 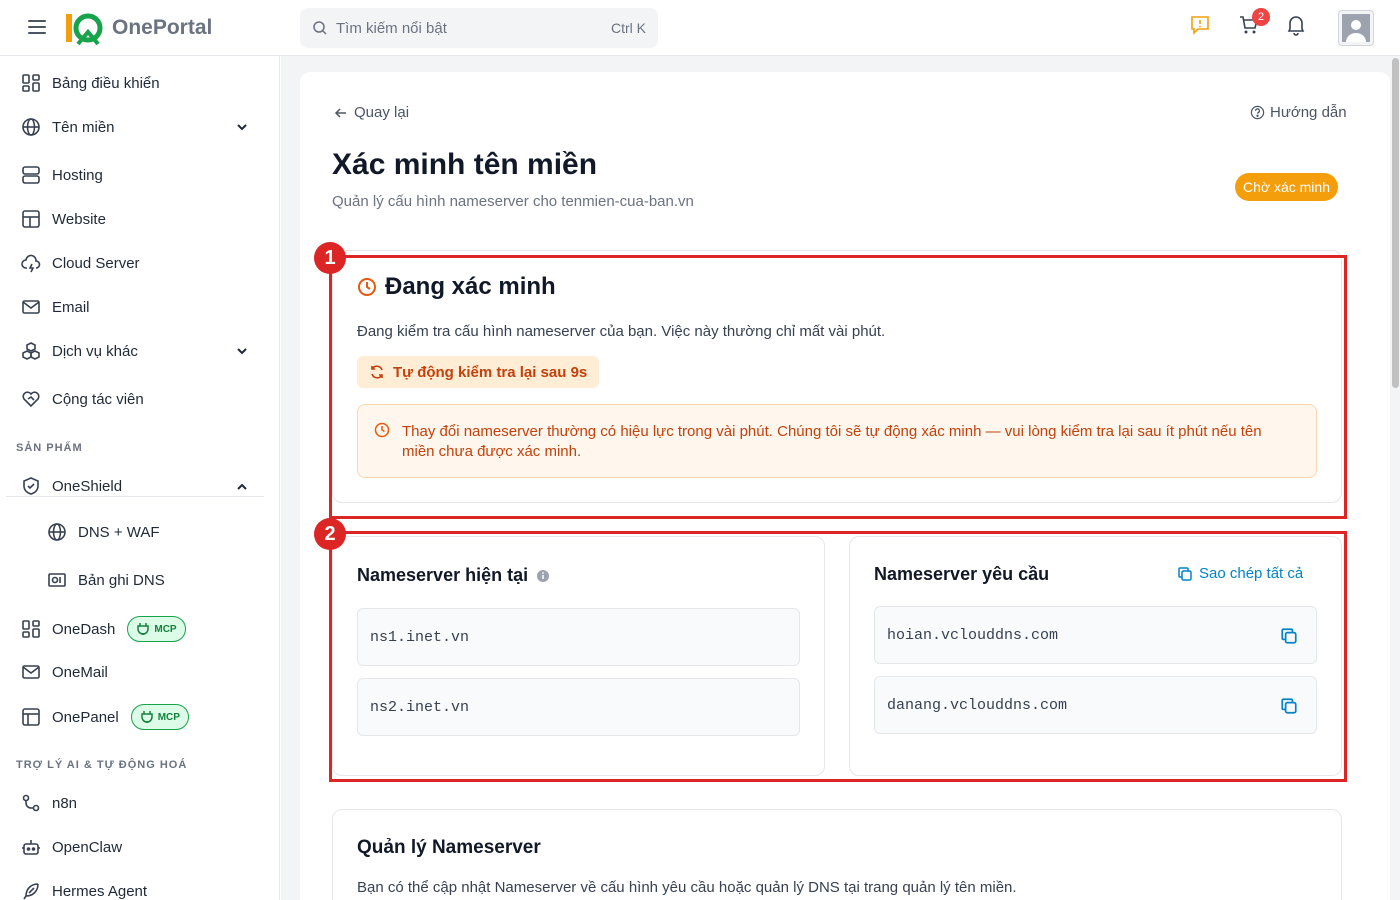 I want to click on sidebar-item-other-services: Dịch vụ khác, so click(x=79, y=351).